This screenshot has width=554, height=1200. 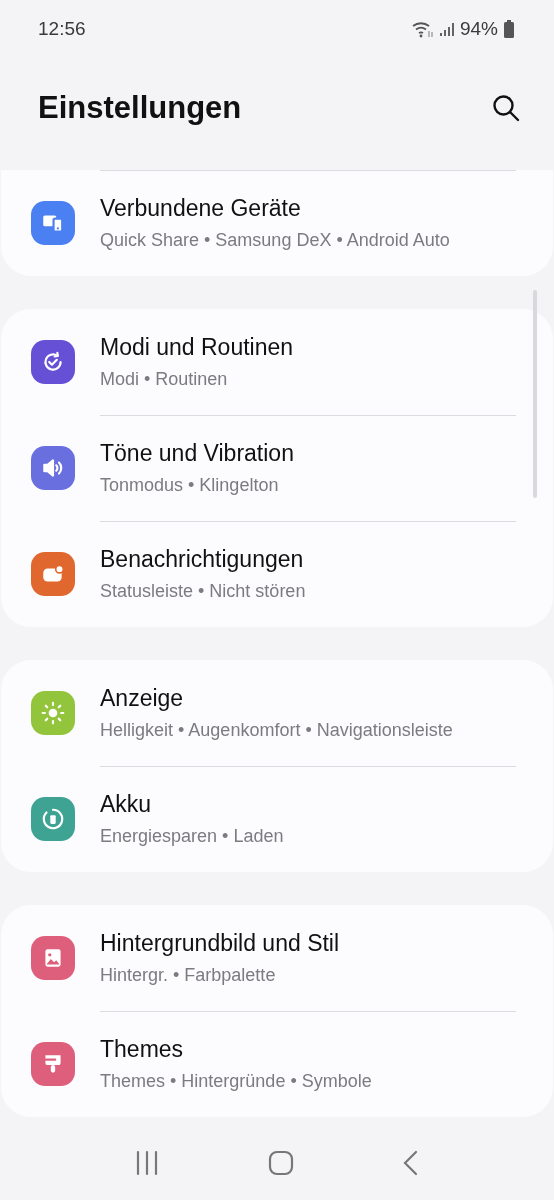 What do you see at coordinates (126, 804) in the screenshot?
I see `item-title: Akku` at bounding box center [126, 804].